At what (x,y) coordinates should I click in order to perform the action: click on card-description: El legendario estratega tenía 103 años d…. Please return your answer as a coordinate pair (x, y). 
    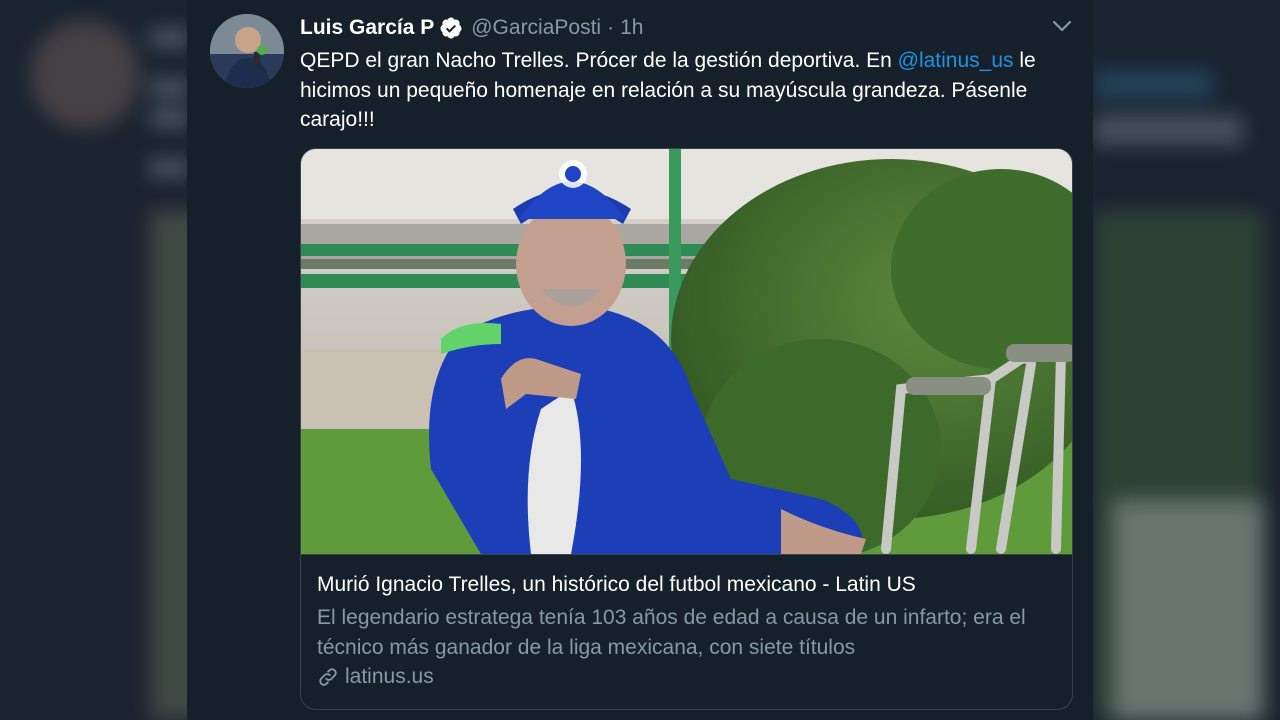
    Looking at the image, I should click on (671, 632).